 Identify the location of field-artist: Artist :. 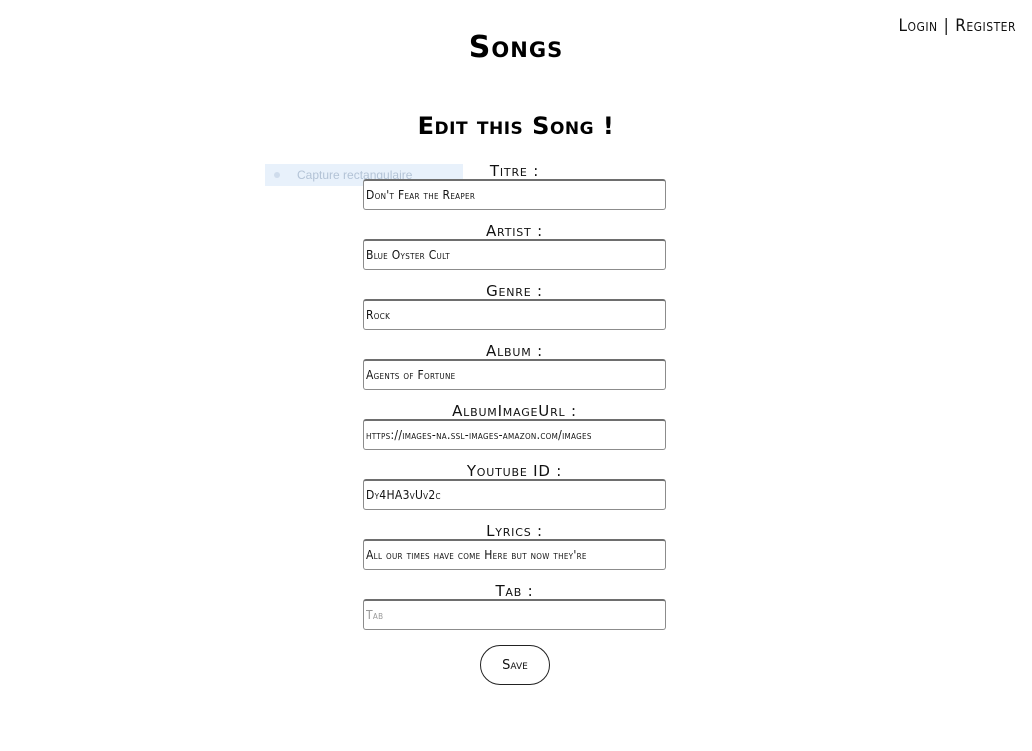
(514, 250).